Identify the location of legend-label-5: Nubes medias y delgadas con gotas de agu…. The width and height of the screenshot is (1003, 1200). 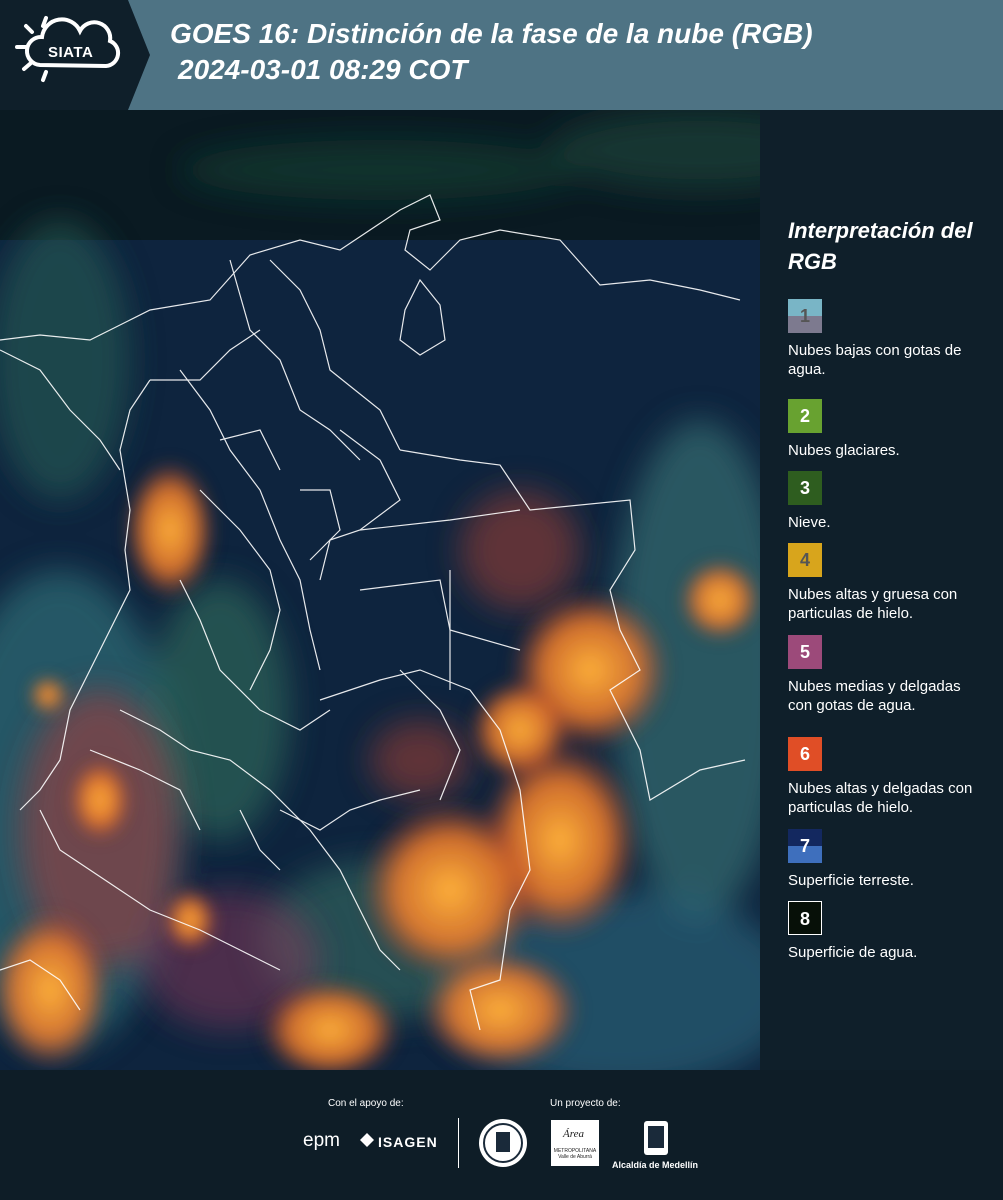
(874, 696).